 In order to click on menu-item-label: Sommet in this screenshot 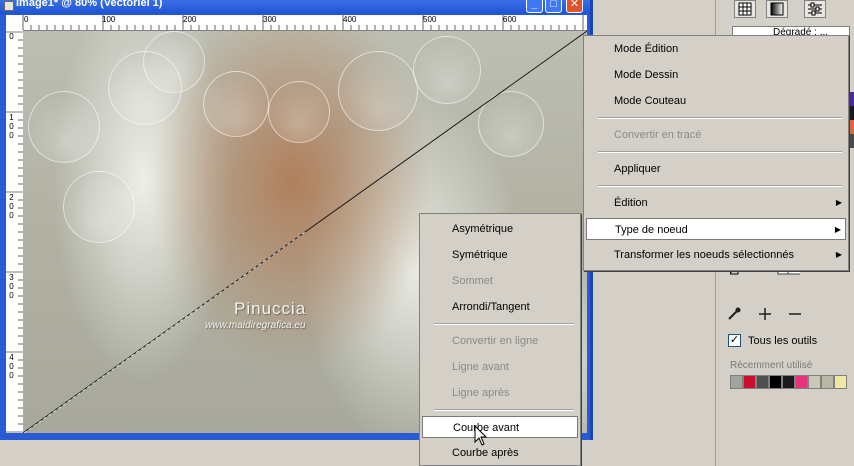, I will do `click(472, 281)`.